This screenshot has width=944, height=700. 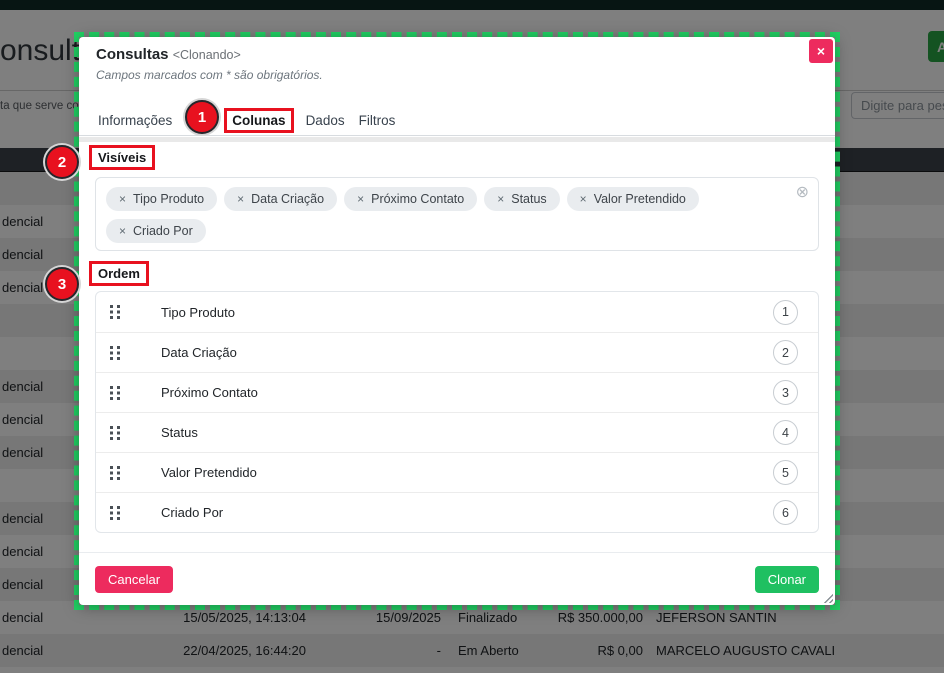 I want to click on column-chip: × Status, so click(x=522, y=199).